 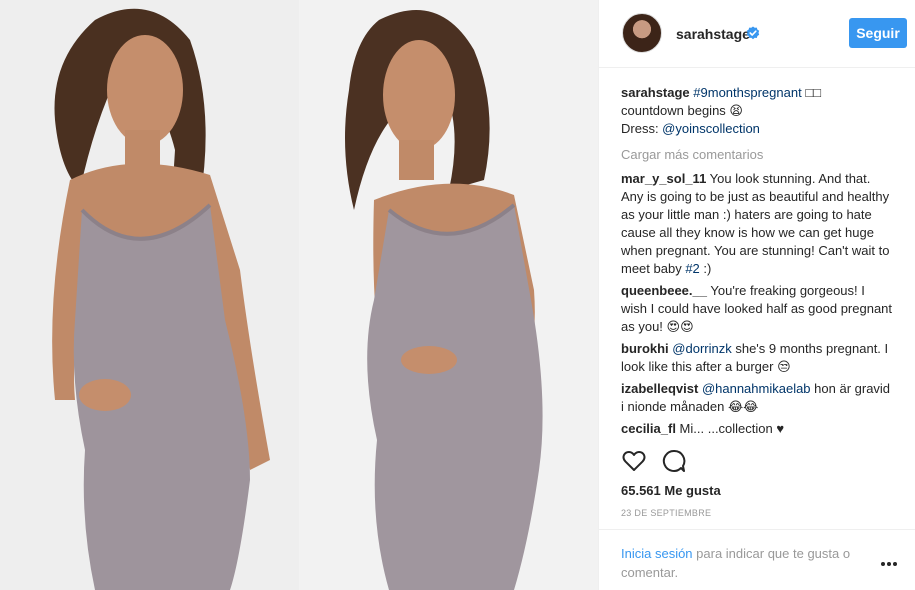 What do you see at coordinates (756, 388) in the screenshot?
I see `comment-mention: @hannahmikaelab` at bounding box center [756, 388].